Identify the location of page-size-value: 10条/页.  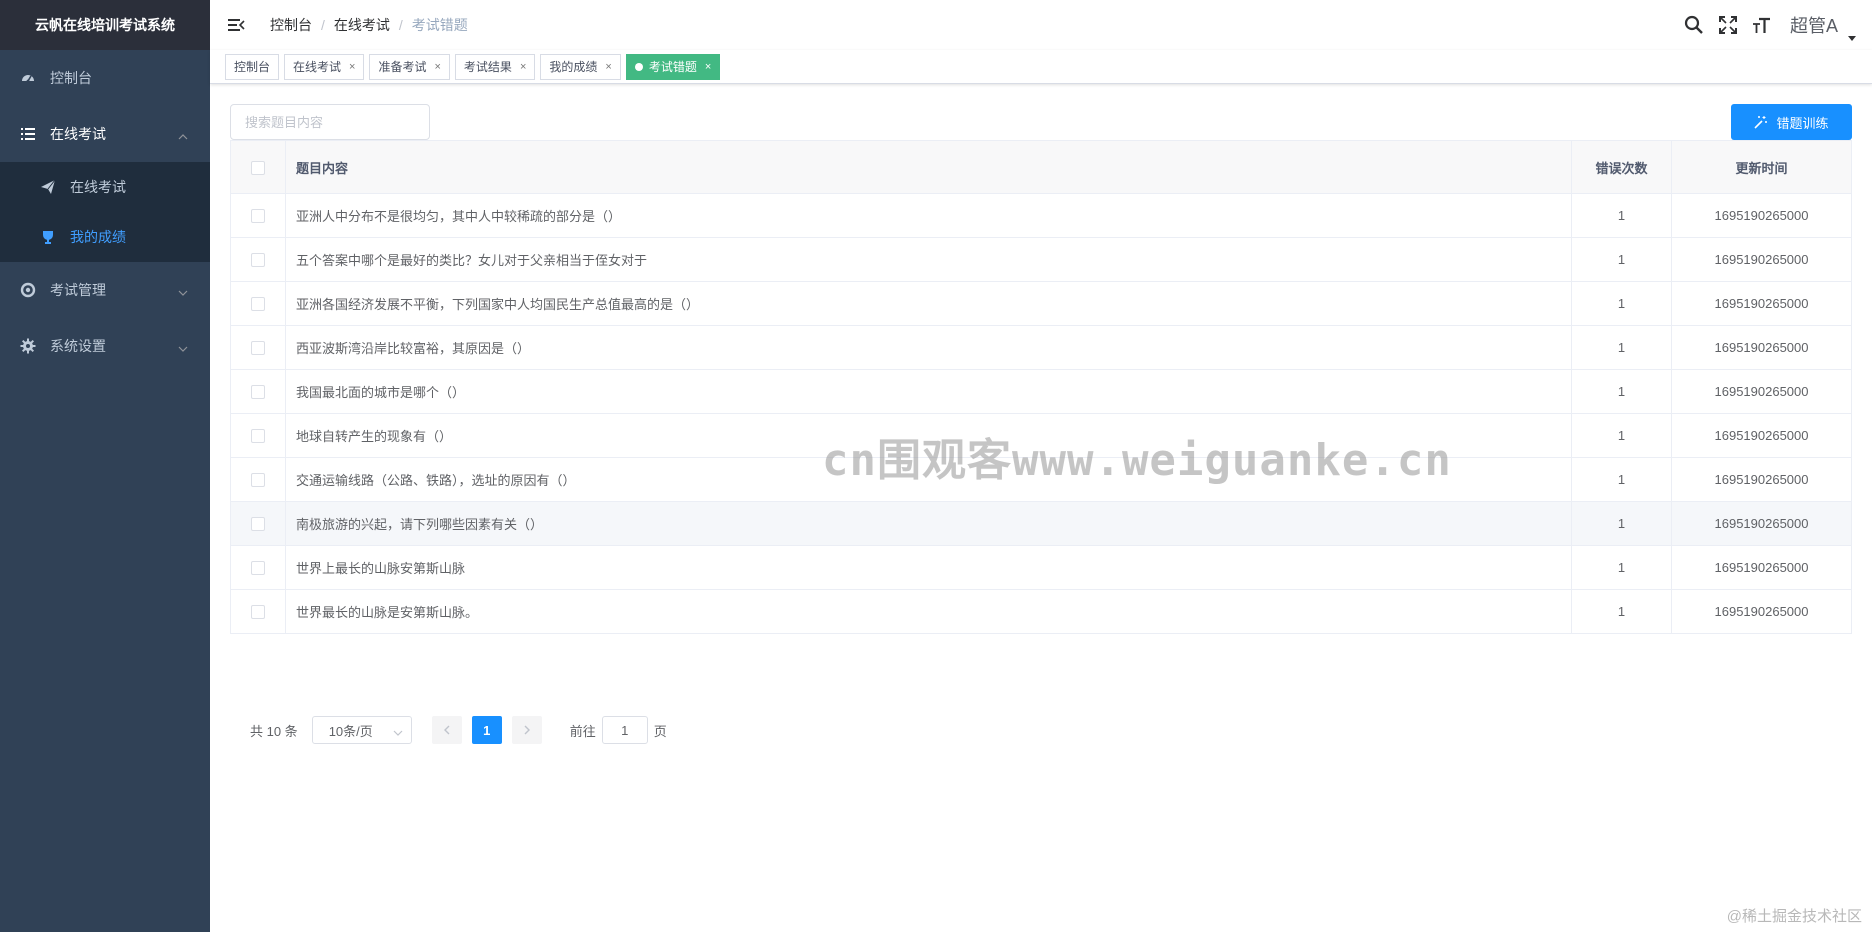
(350, 731).